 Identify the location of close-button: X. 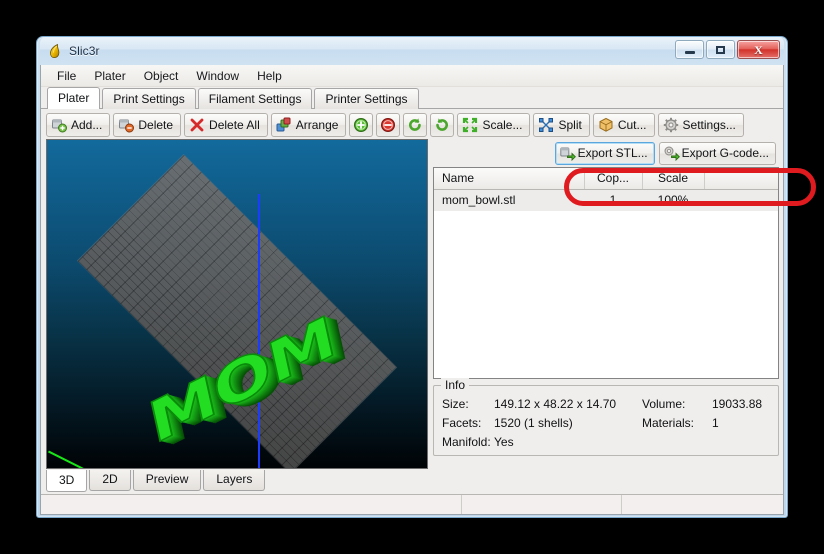
(758, 49).